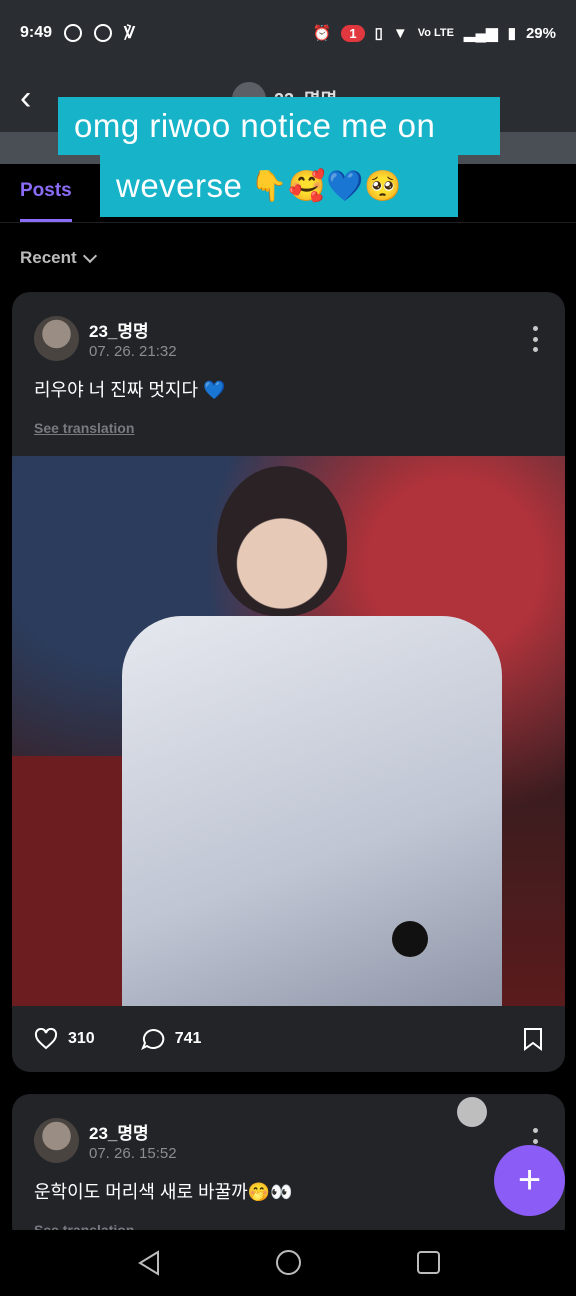  I want to click on post-text: 리우야 너 진짜 멋지다 💙, so click(129, 389).